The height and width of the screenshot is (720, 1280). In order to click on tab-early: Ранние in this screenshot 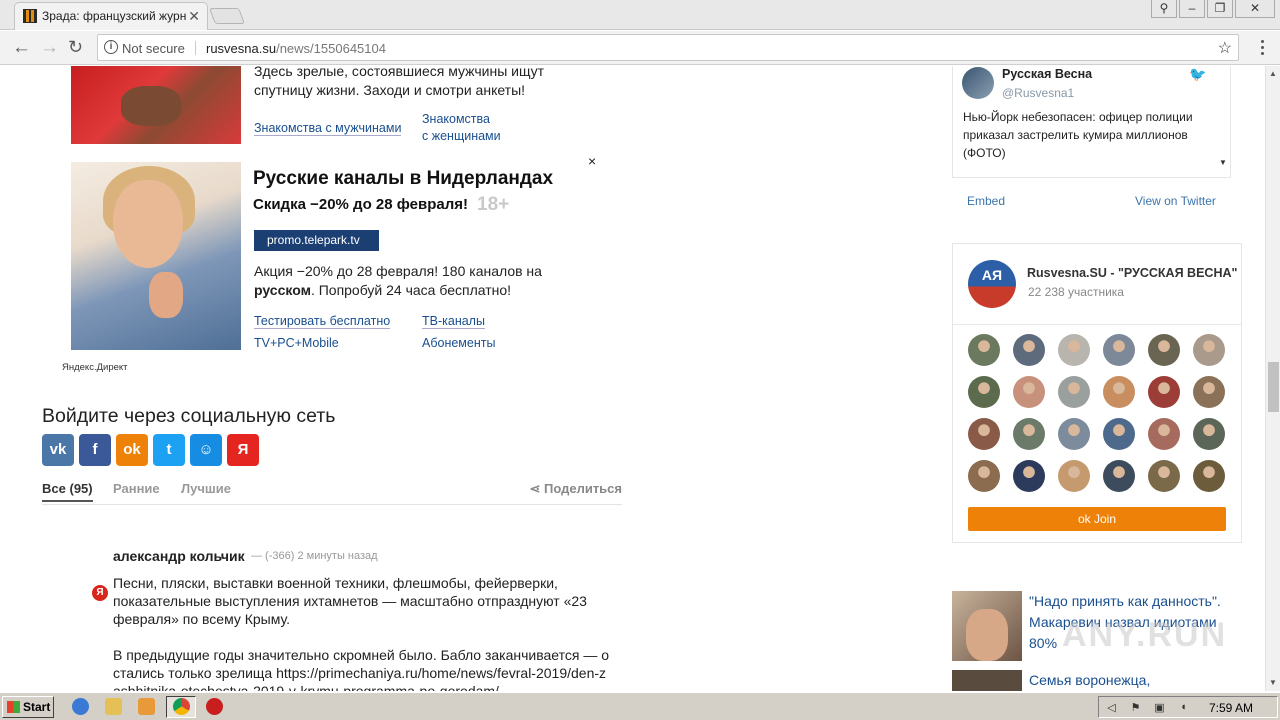, I will do `click(136, 488)`.